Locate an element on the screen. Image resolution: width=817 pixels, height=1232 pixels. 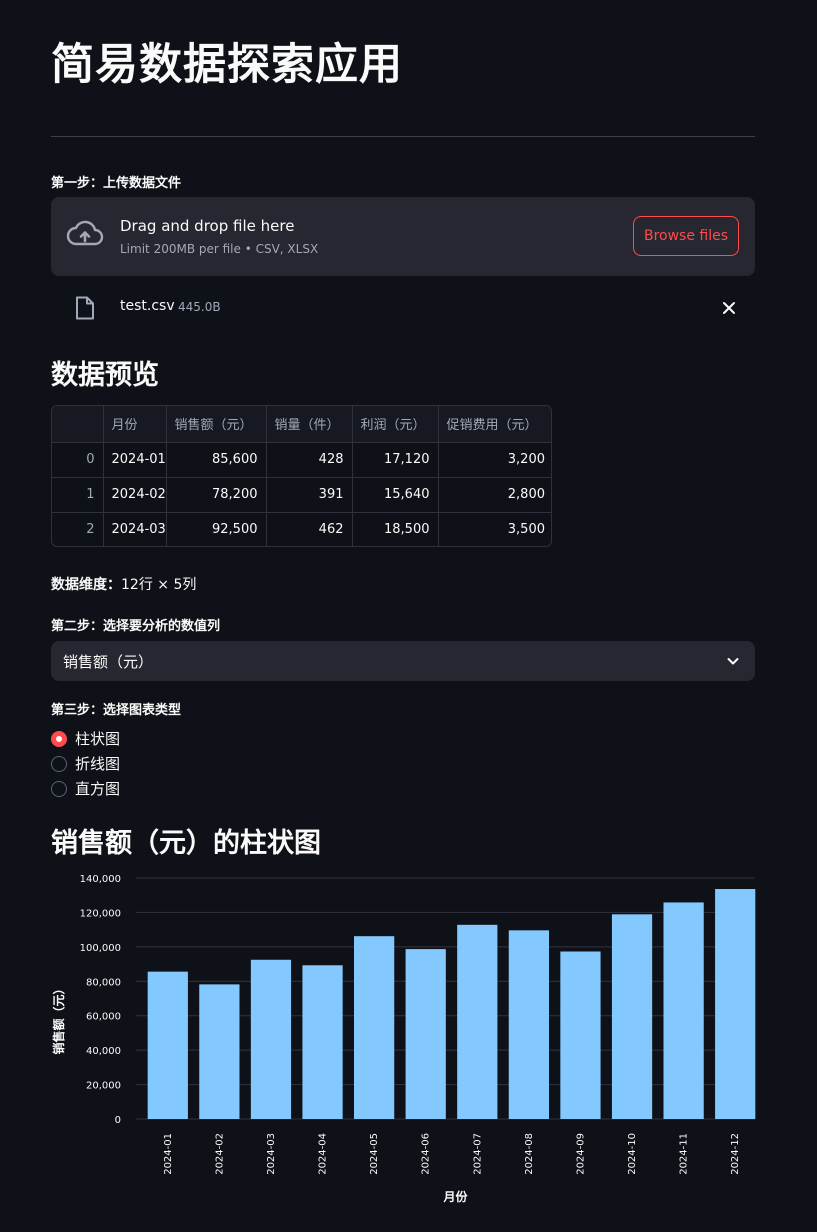
column-select: 销售额（元） is located at coordinates (403, 661).